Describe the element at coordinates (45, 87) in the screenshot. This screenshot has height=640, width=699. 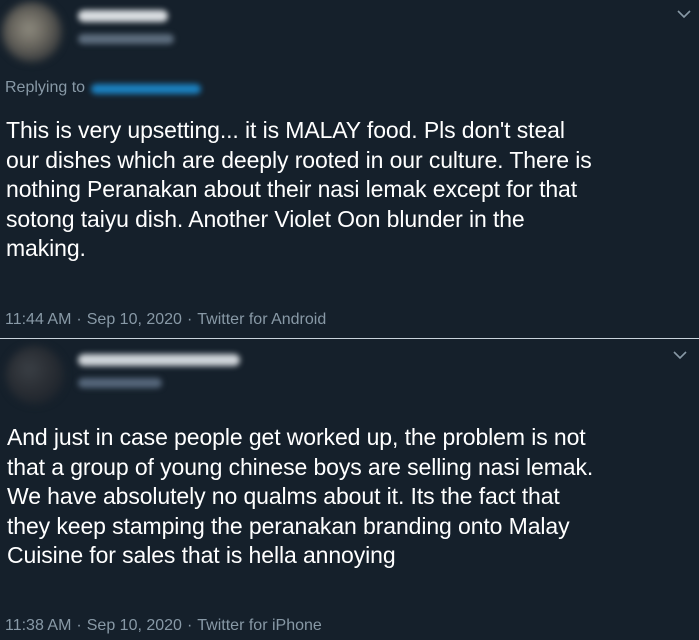
I see `replying-to-label: Replying to` at that location.